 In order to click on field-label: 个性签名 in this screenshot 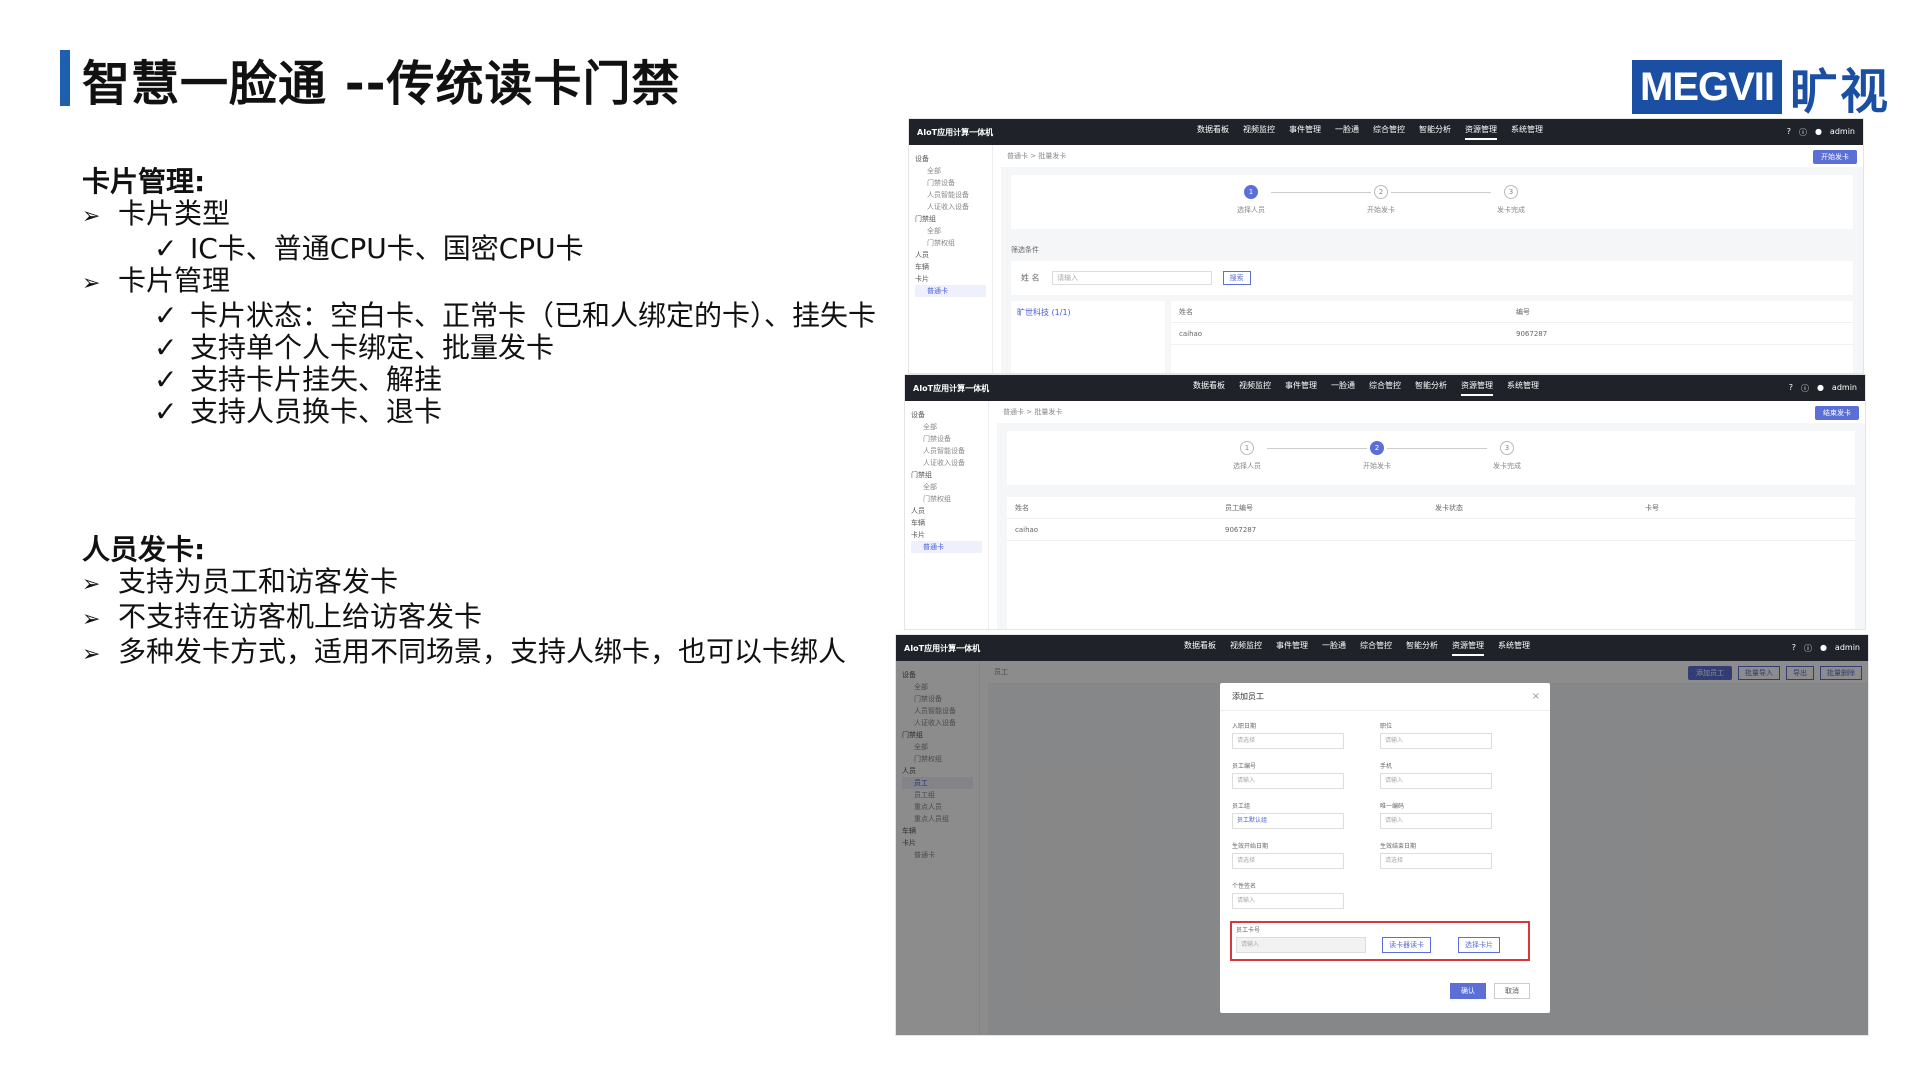, I will do `click(1244, 886)`.